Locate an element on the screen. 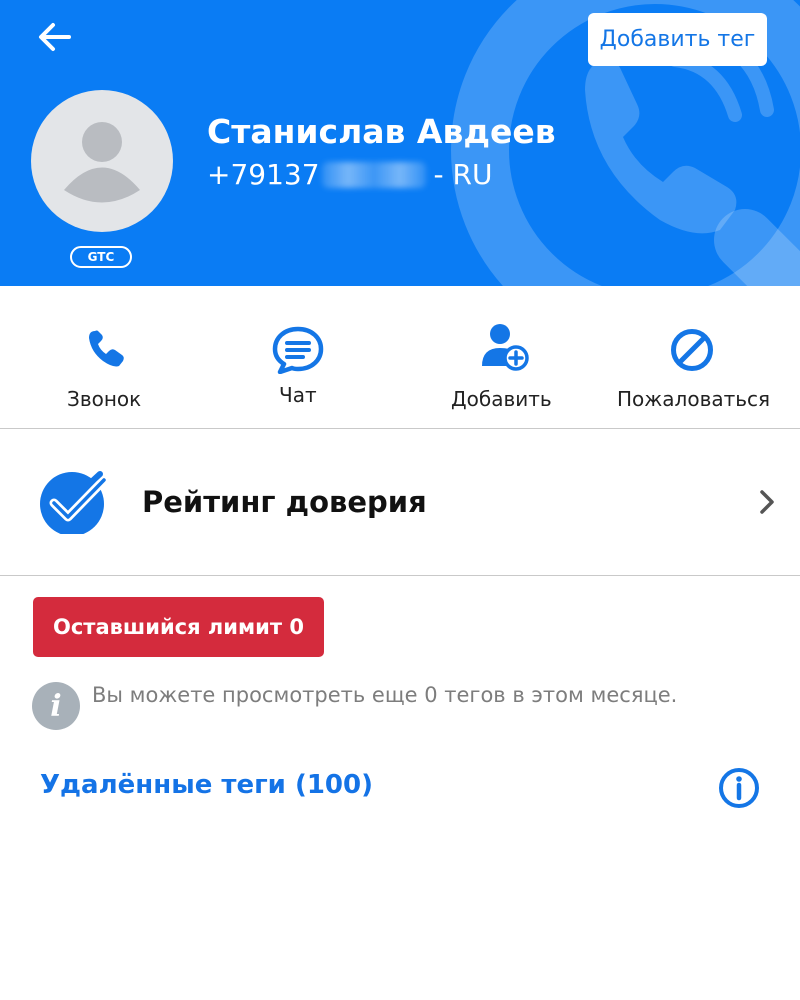 This screenshot has height=1000, width=800. info-icon: i is located at coordinates (56, 706).